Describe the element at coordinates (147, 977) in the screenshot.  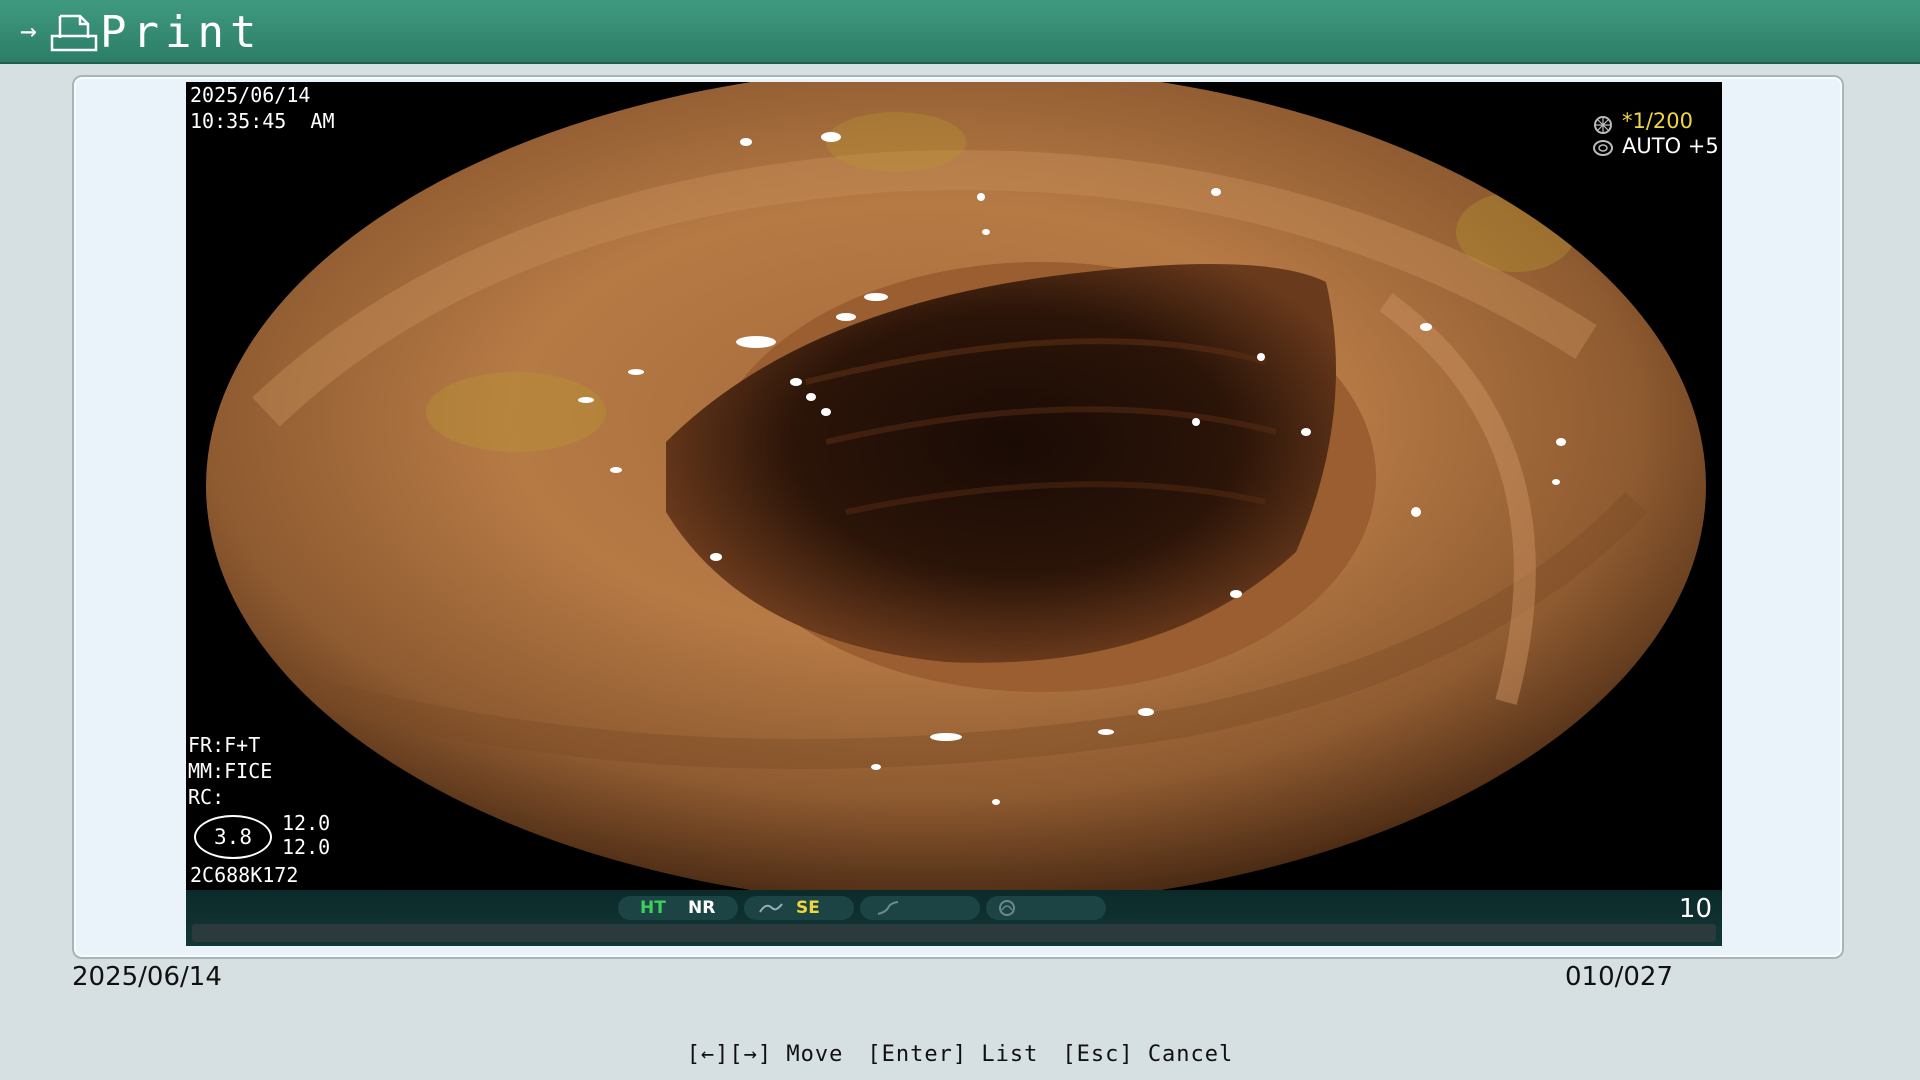
I see `image-date: 2025/06/14` at that location.